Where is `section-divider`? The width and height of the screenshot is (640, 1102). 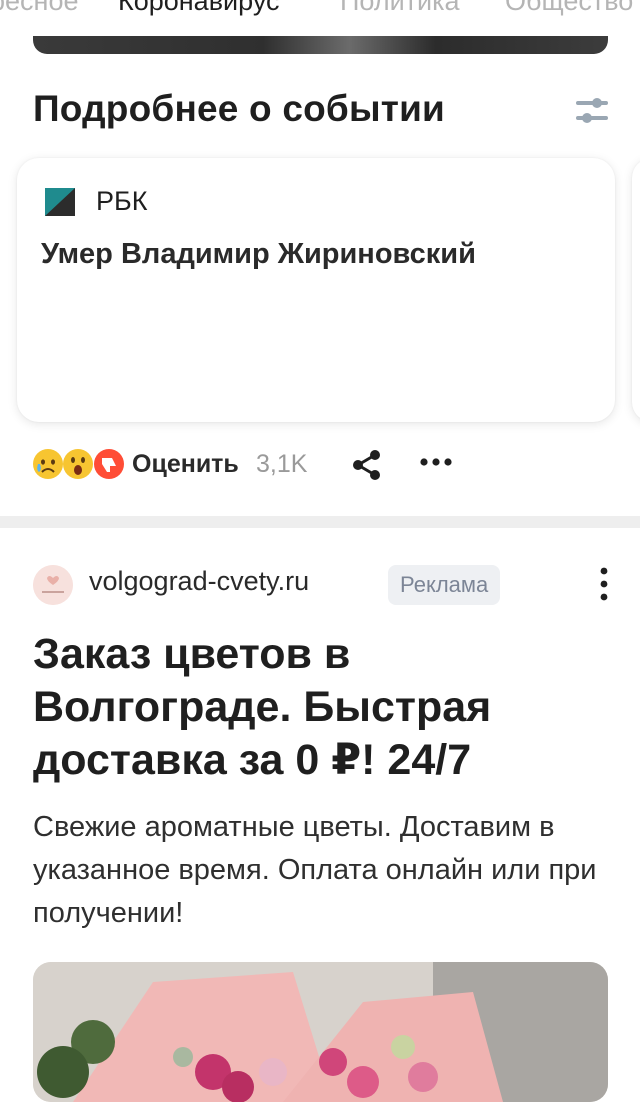 section-divider is located at coordinates (320, 522).